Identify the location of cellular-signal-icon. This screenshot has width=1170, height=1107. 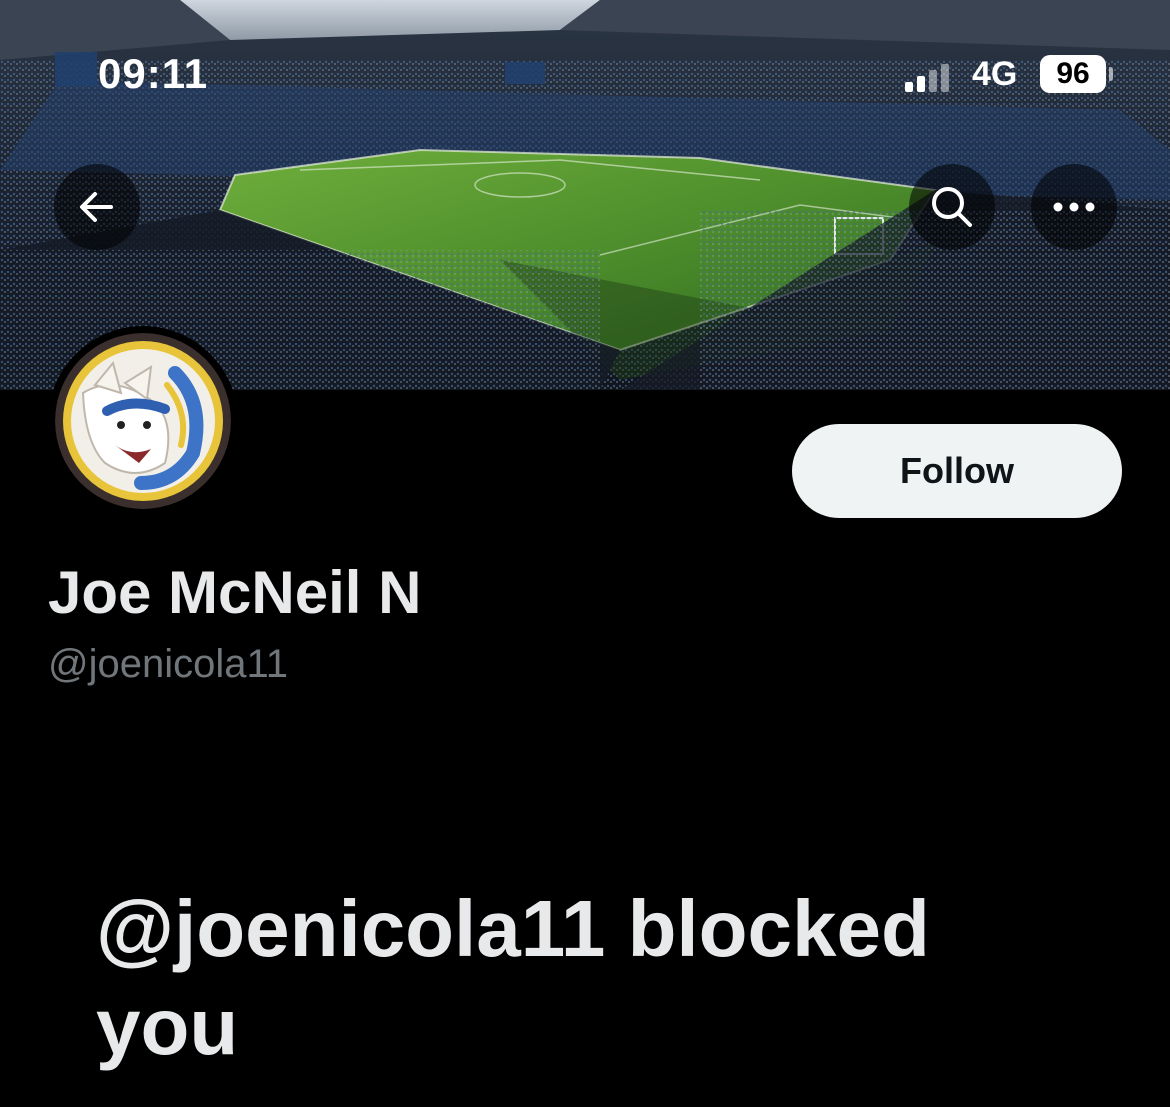
(932, 77).